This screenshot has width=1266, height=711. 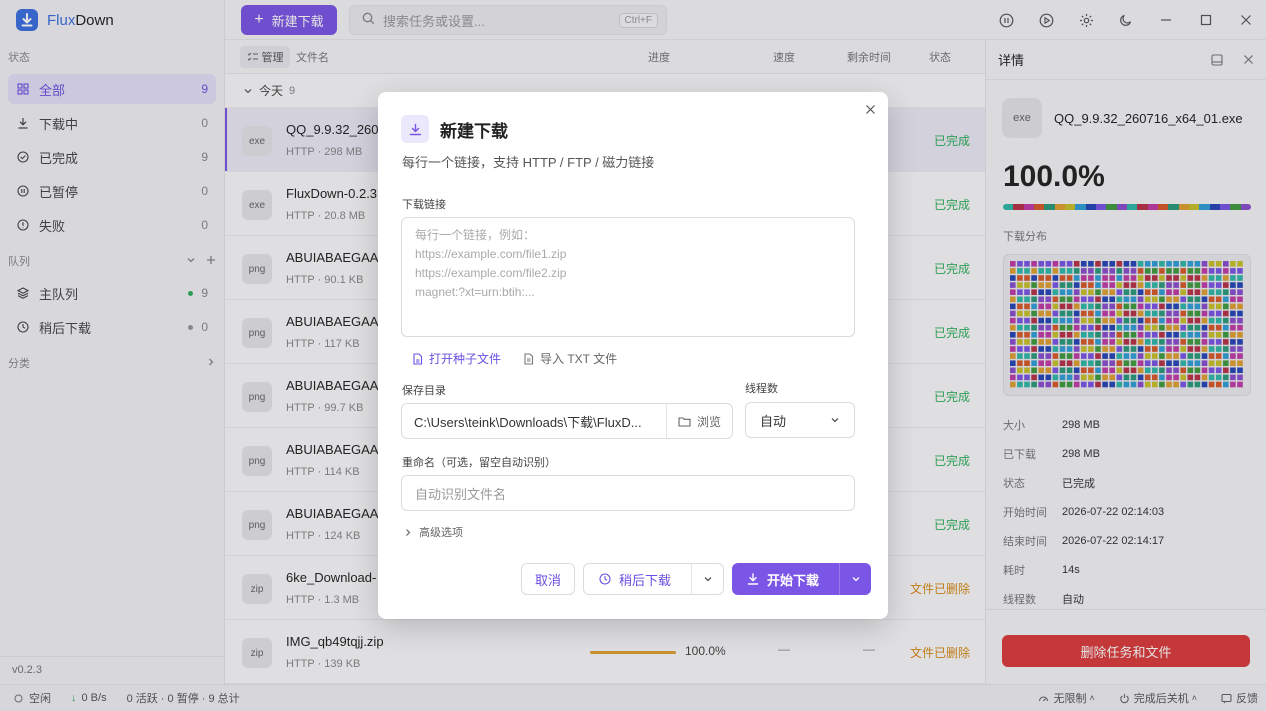 I want to click on dialog-title: 新建下载, so click(x=474, y=131).